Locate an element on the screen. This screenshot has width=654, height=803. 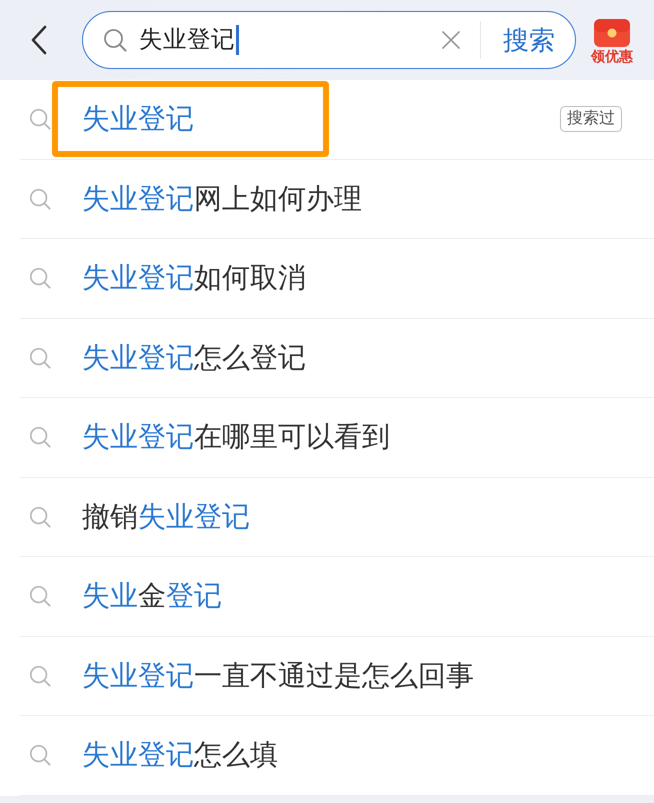
suggestion-text: 失业登记一直不通过是怎么回事 is located at coordinates (278, 676).